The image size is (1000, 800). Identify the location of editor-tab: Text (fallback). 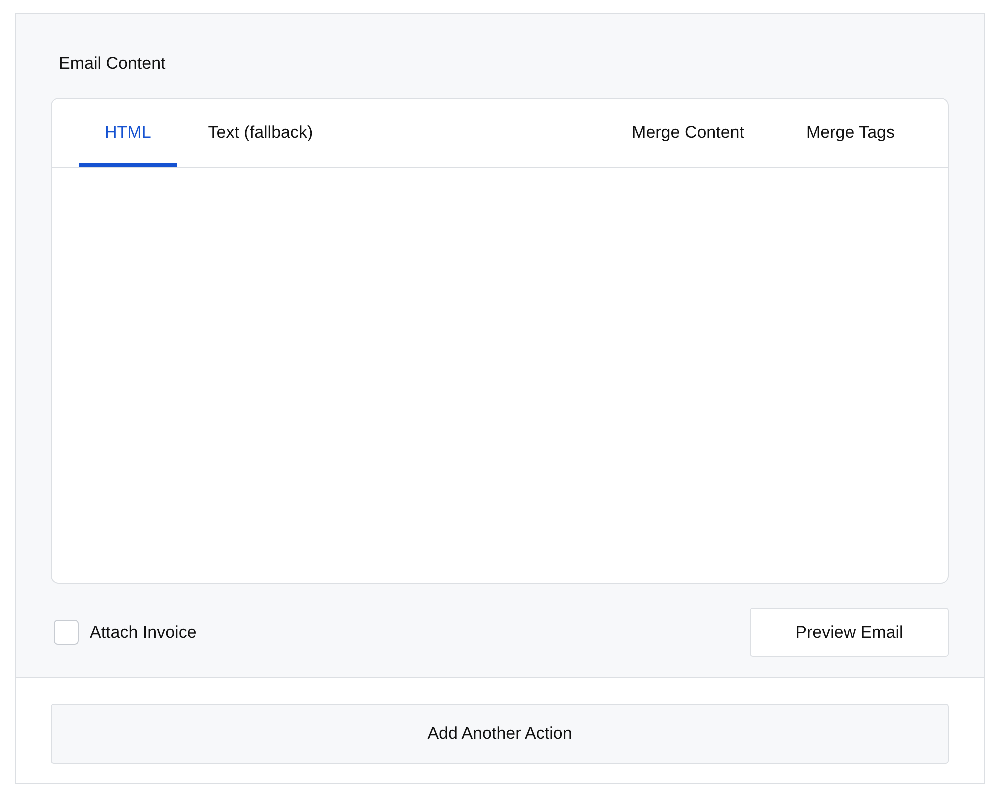
(261, 133).